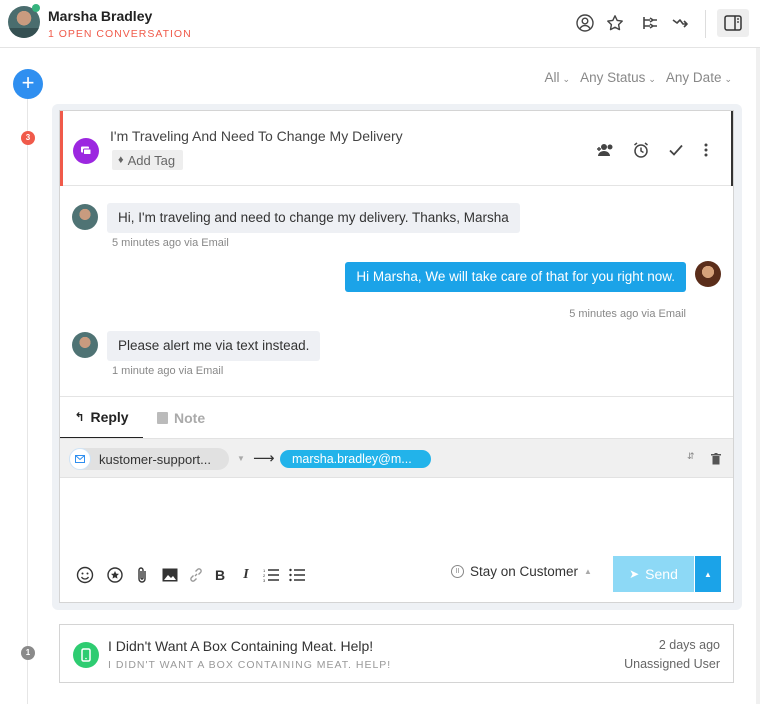 The width and height of the screenshot is (760, 704). I want to click on attachment-icon, so click(142, 575).